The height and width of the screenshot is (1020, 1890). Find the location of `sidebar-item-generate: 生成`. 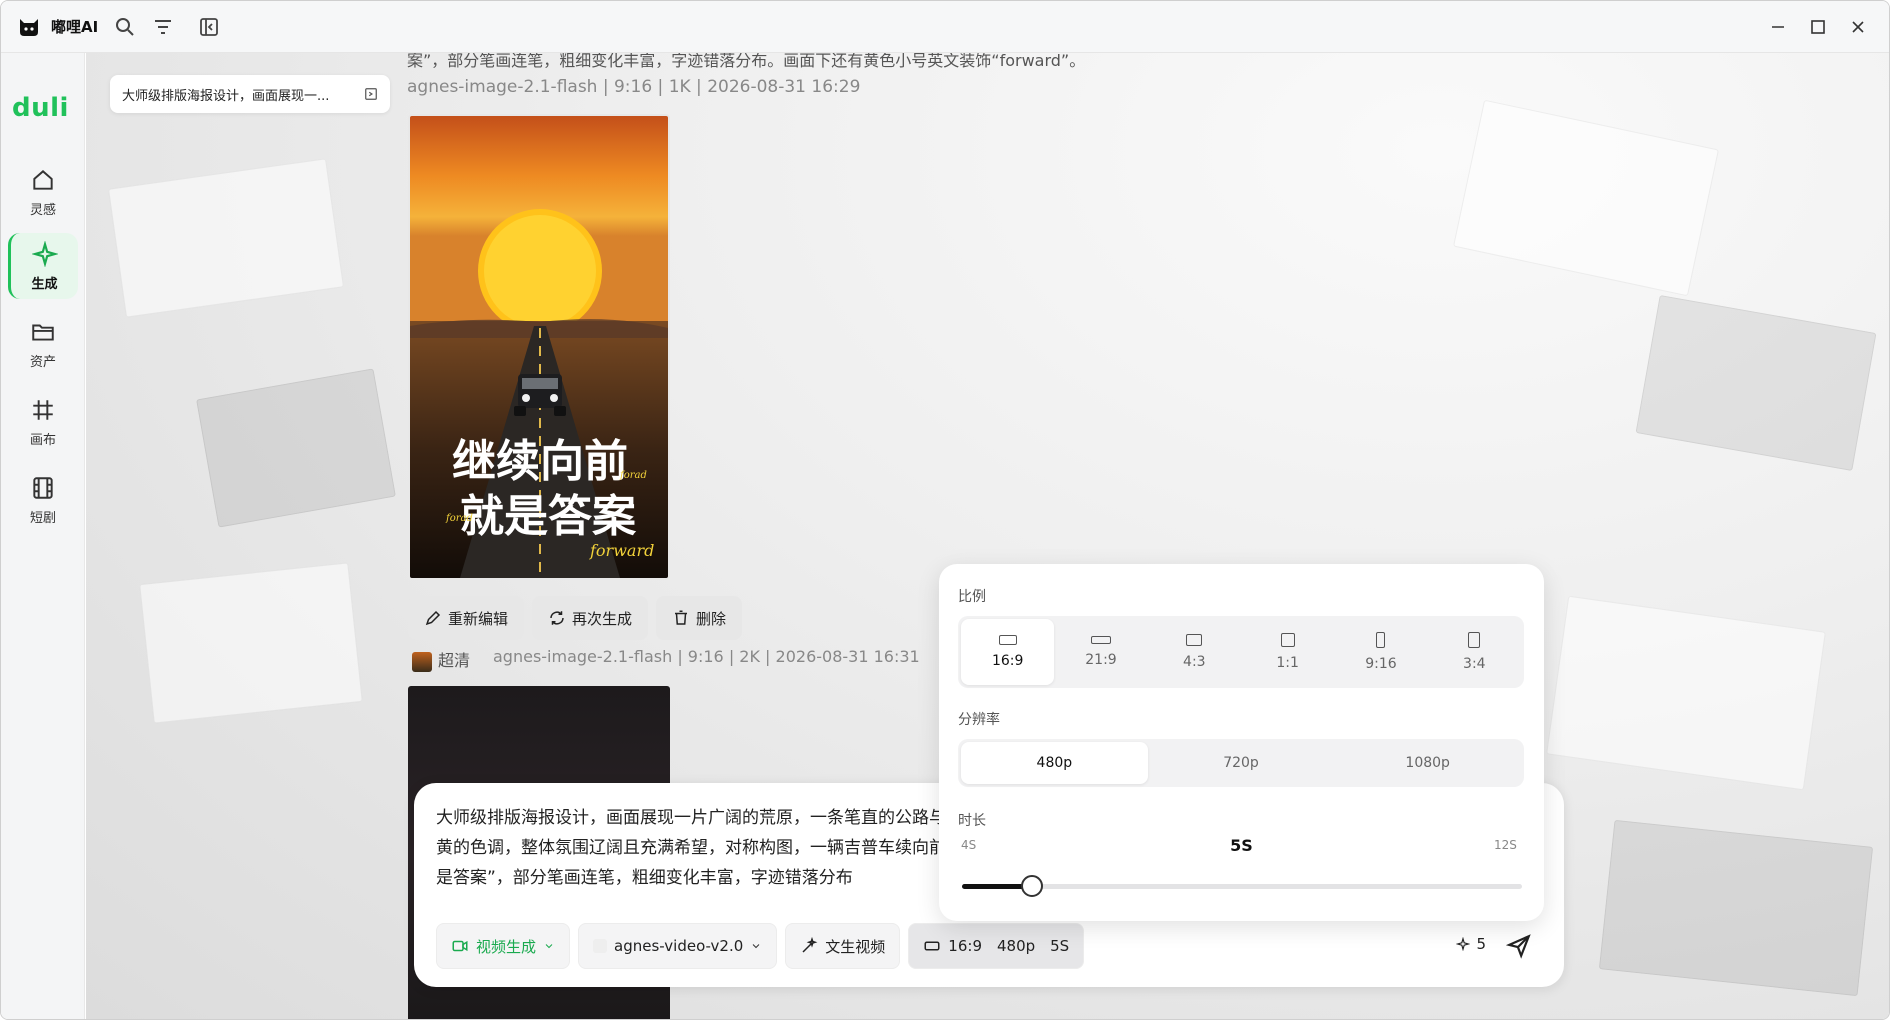

sidebar-item-generate: 生成 is located at coordinates (43, 266).